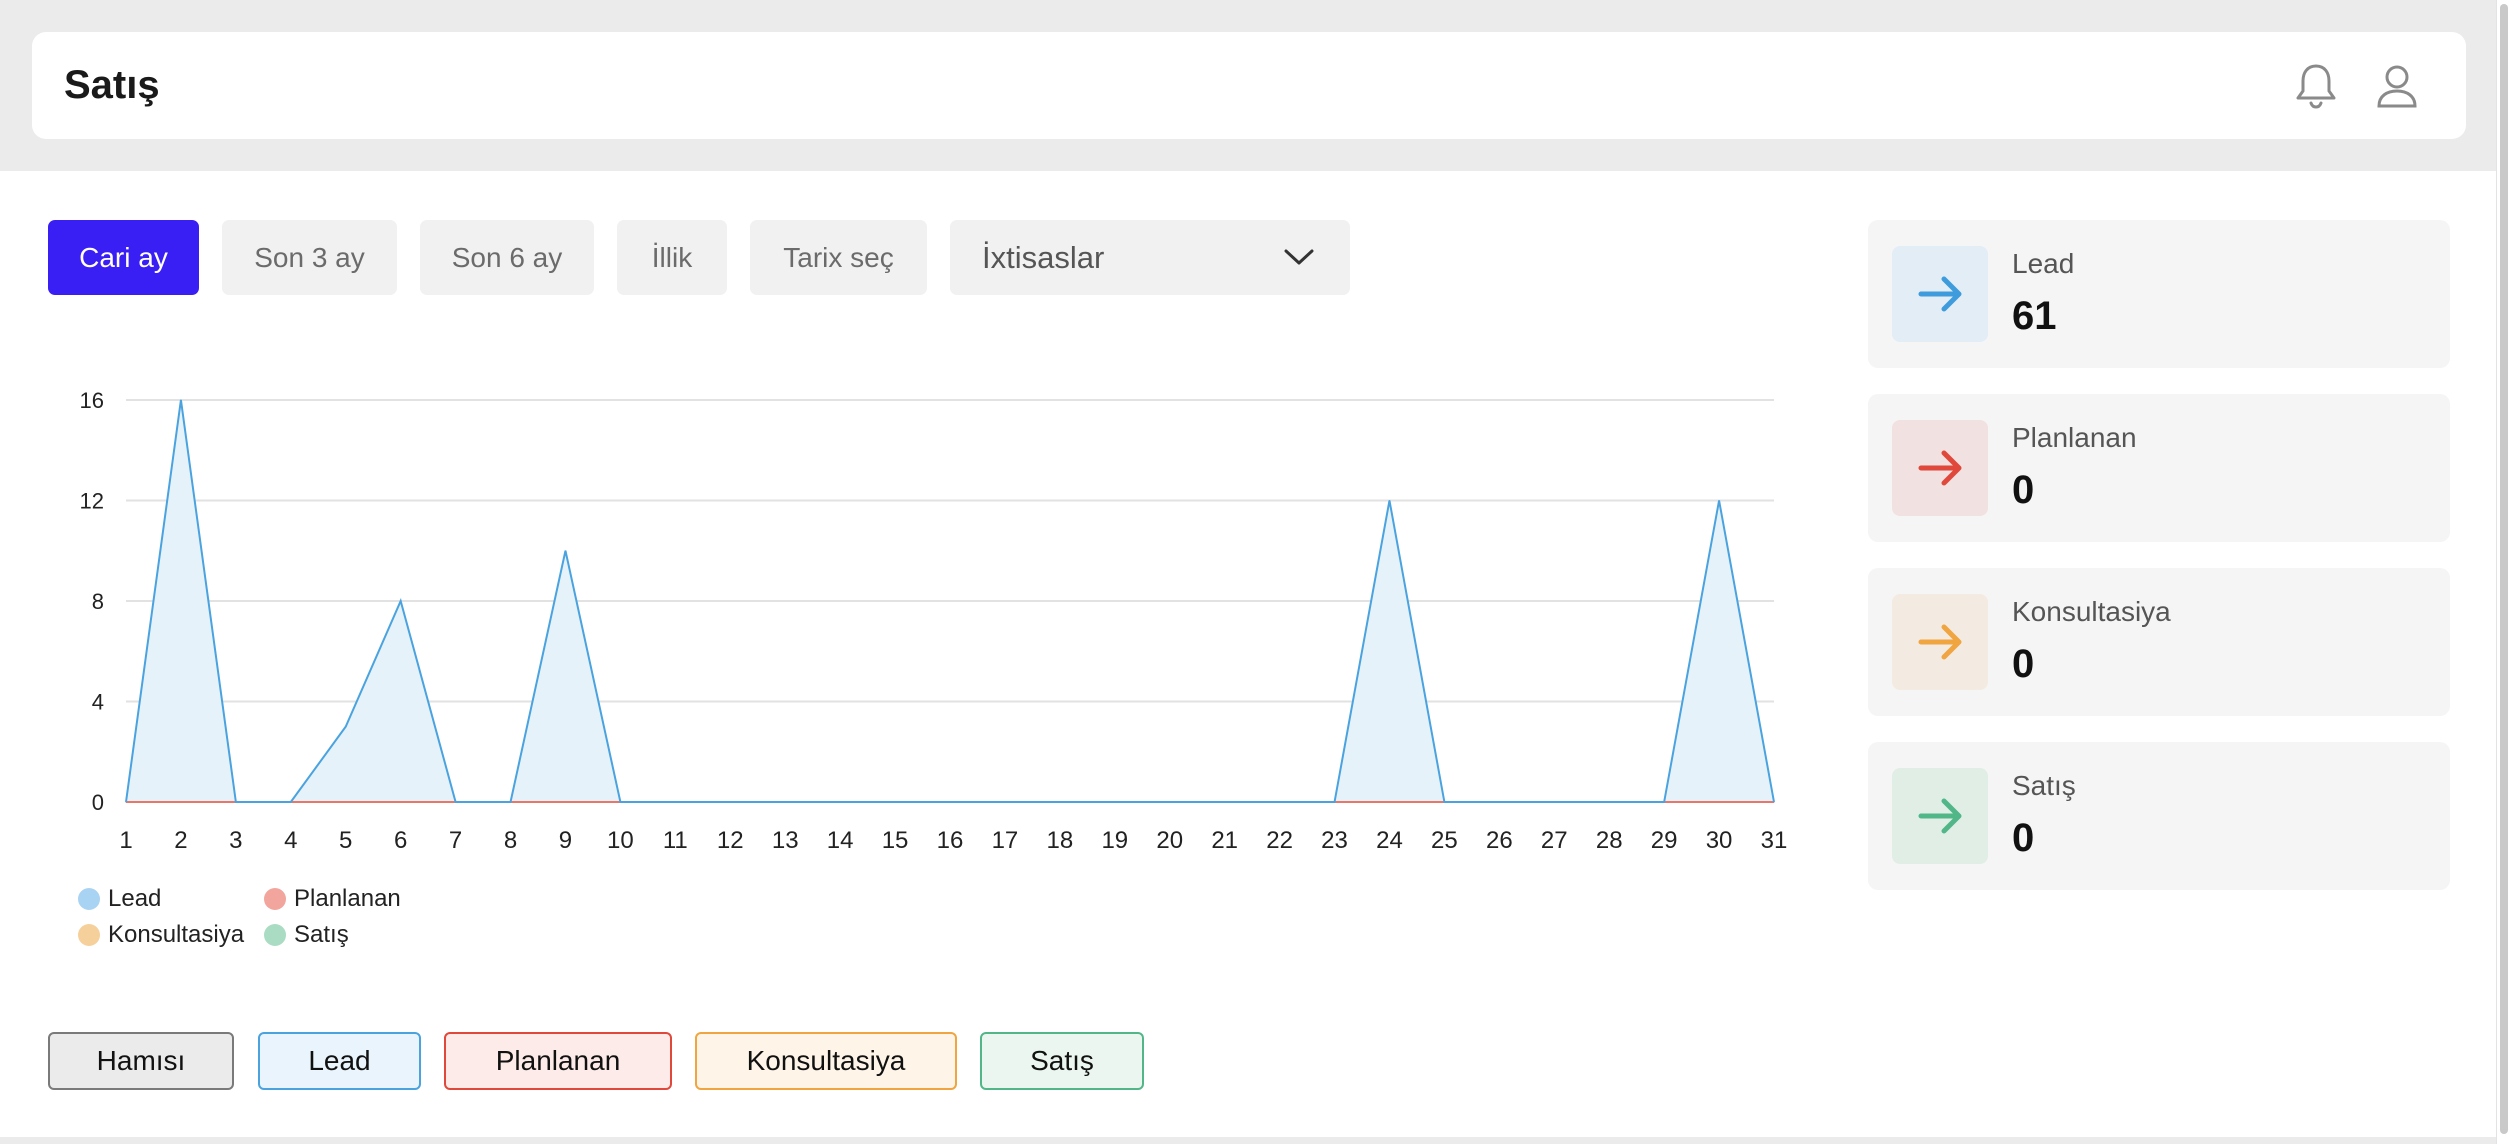 The width and height of the screenshot is (2510, 1144). I want to click on legend-lead: Lead, so click(119, 899).